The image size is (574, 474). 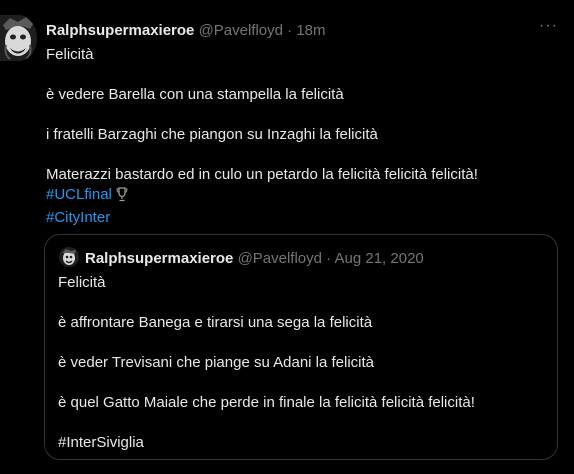 I want to click on tweet-header: Ralphsupermaxieroe @Pavelfloyd · 18m, so click(x=186, y=30).